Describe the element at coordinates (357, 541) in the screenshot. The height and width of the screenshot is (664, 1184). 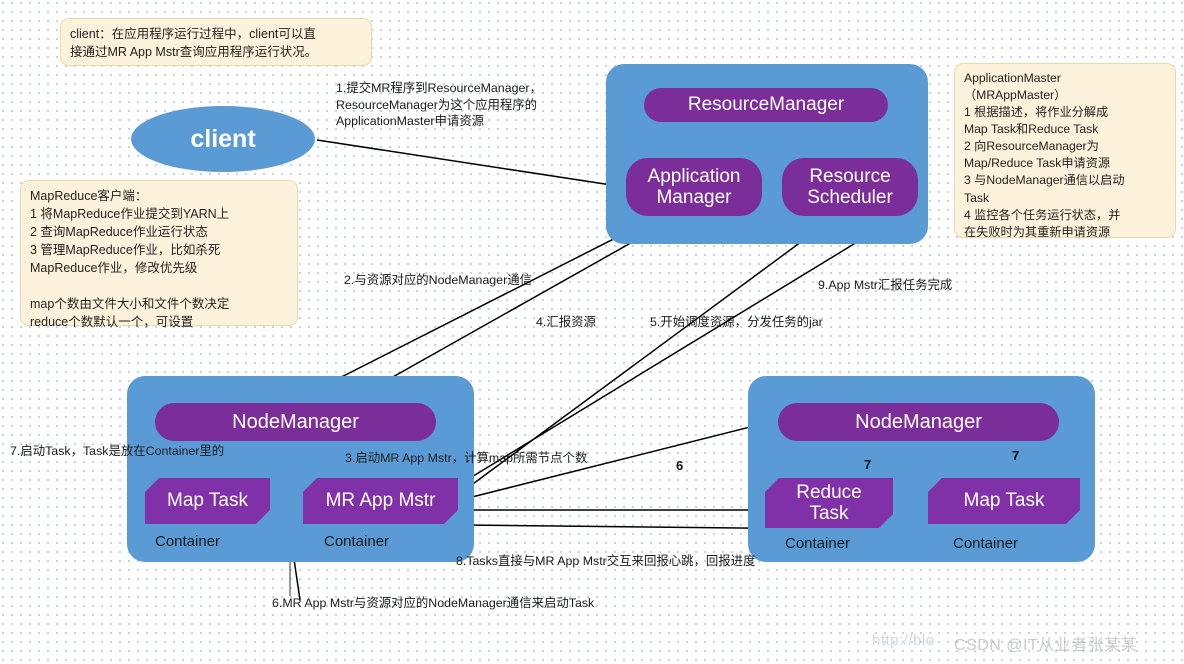
I see `container-left-b-caption: Container` at that location.